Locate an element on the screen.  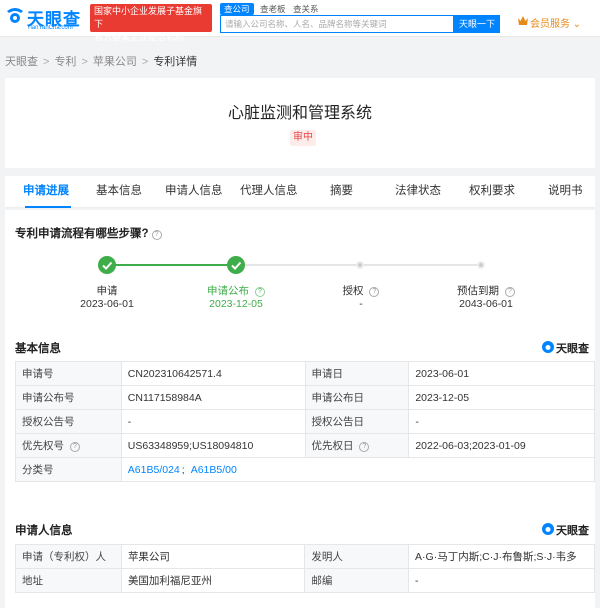
step-line-done is located at coordinates (176, 265).